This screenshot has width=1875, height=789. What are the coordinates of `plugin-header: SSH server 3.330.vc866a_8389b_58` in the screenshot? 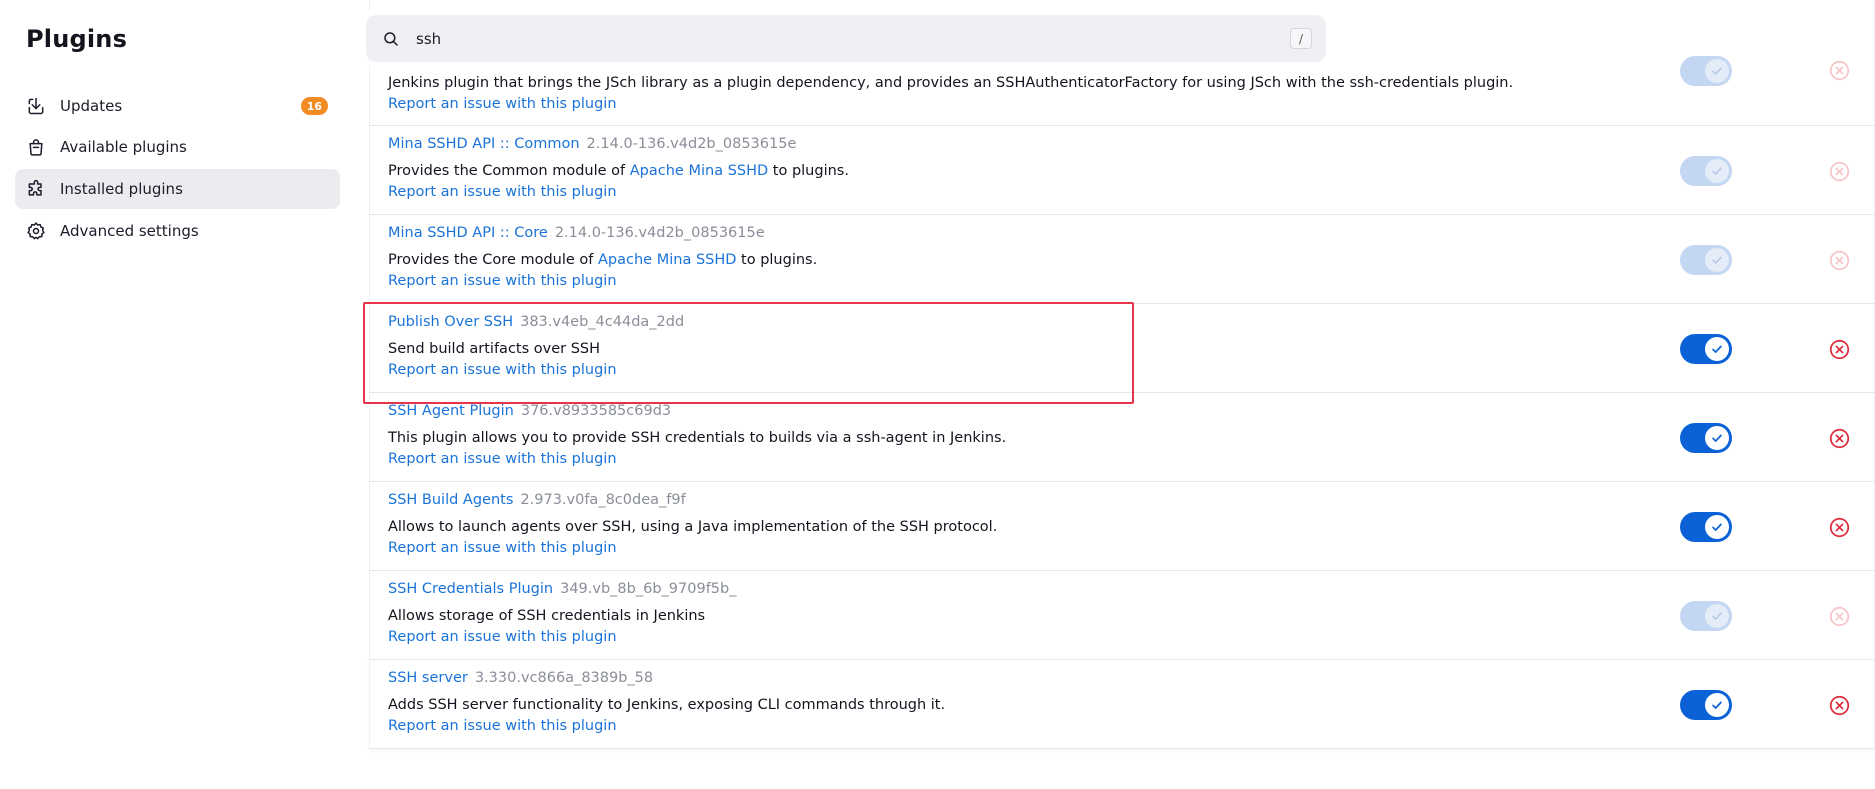 It's located at (520, 678).